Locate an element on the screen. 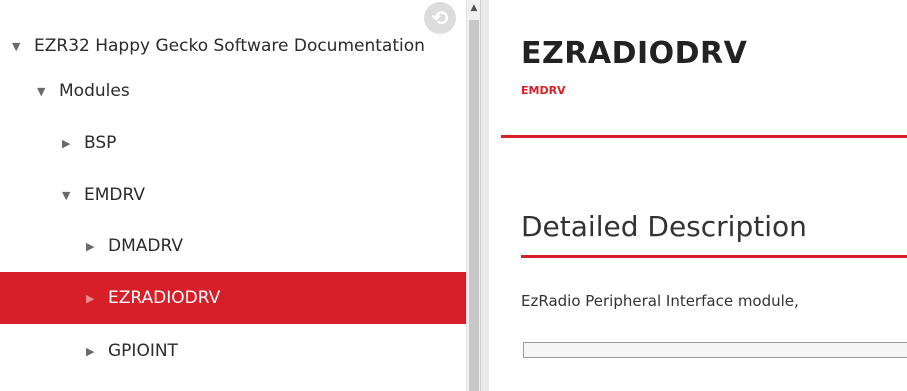 The width and height of the screenshot is (907, 391). sidebar-scrollbar: ▲ is located at coordinates (473, 195).